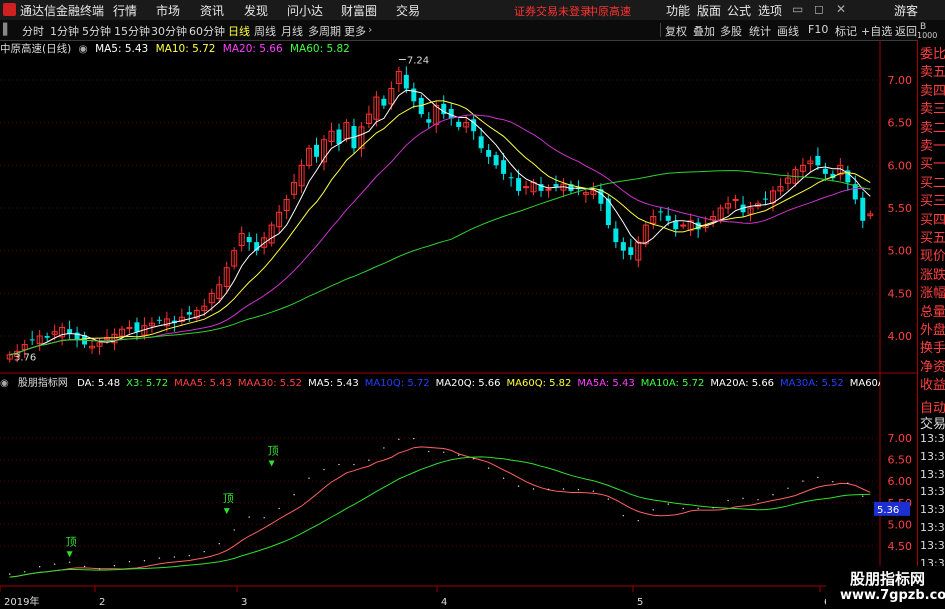  Describe the element at coordinates (256, 10) in the screenshot. I see `menu-discover: 发现` at that location.